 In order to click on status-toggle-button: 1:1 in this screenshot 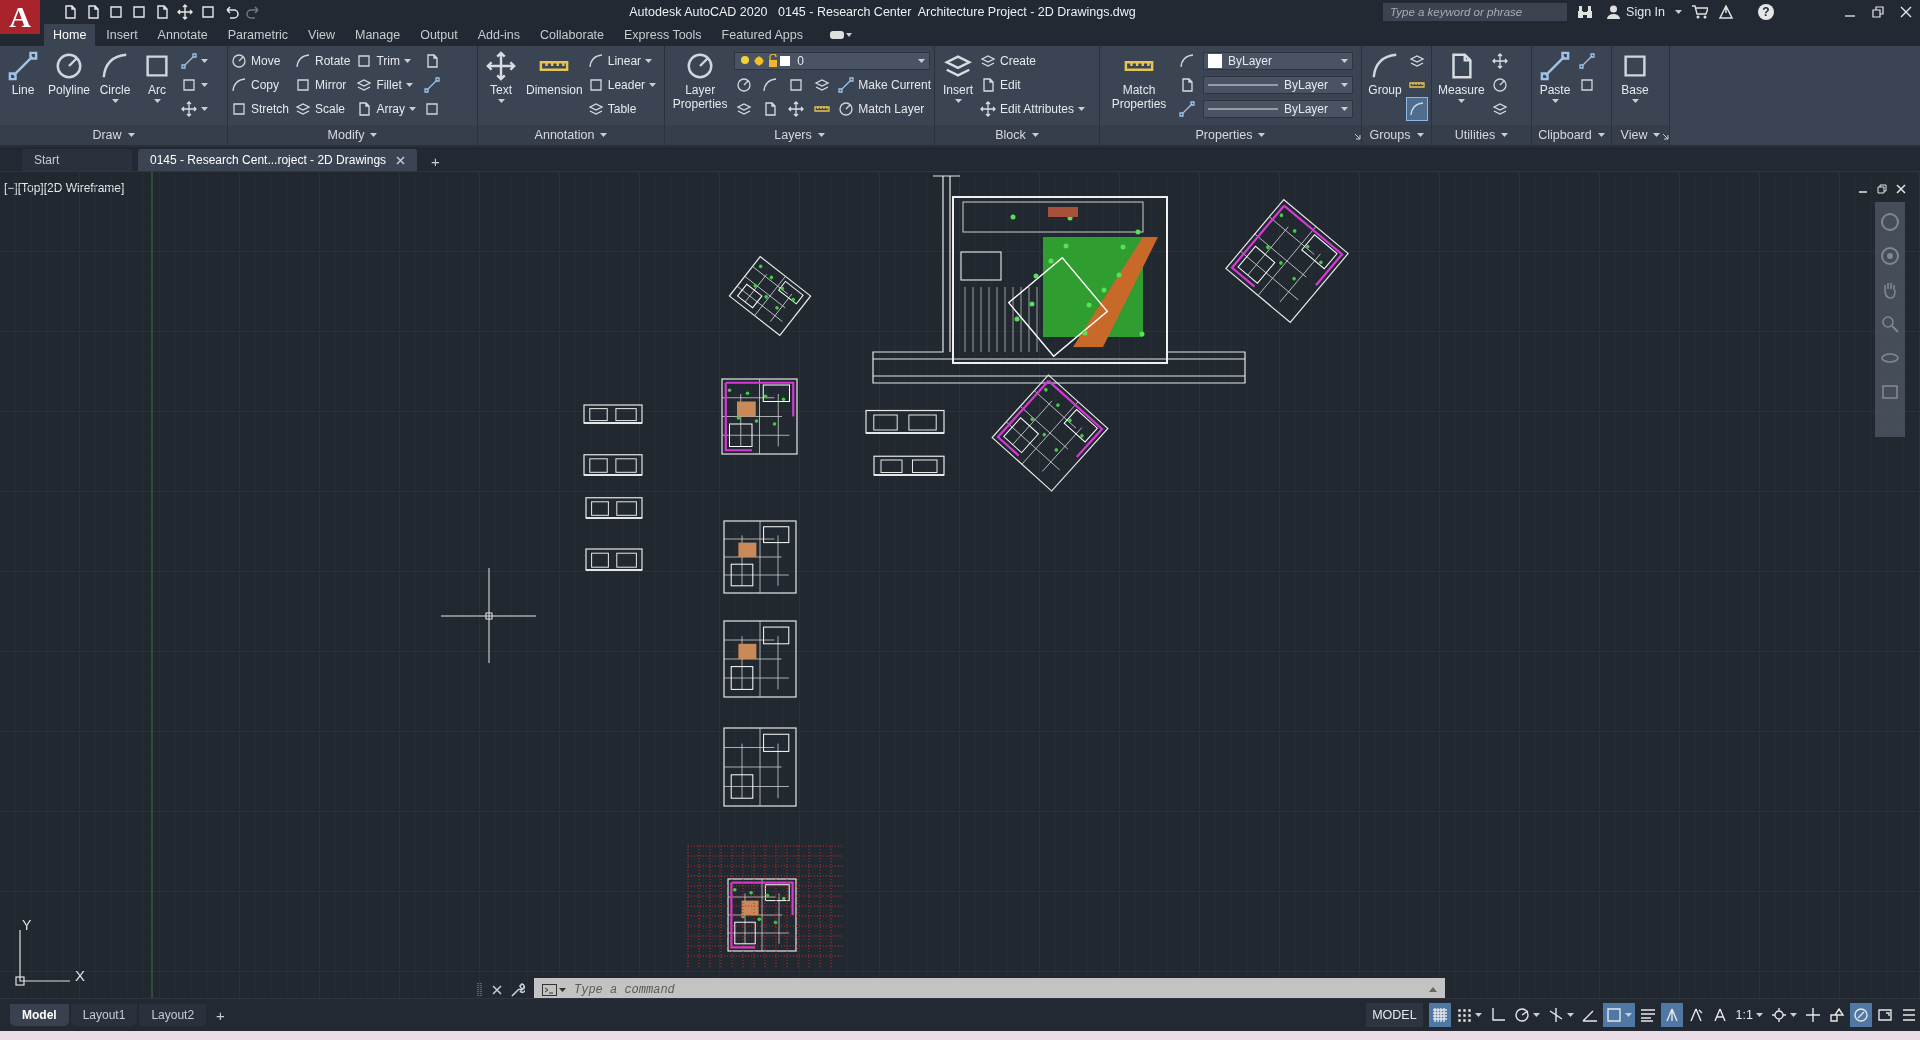, I will do `click(1749, 1015)`.